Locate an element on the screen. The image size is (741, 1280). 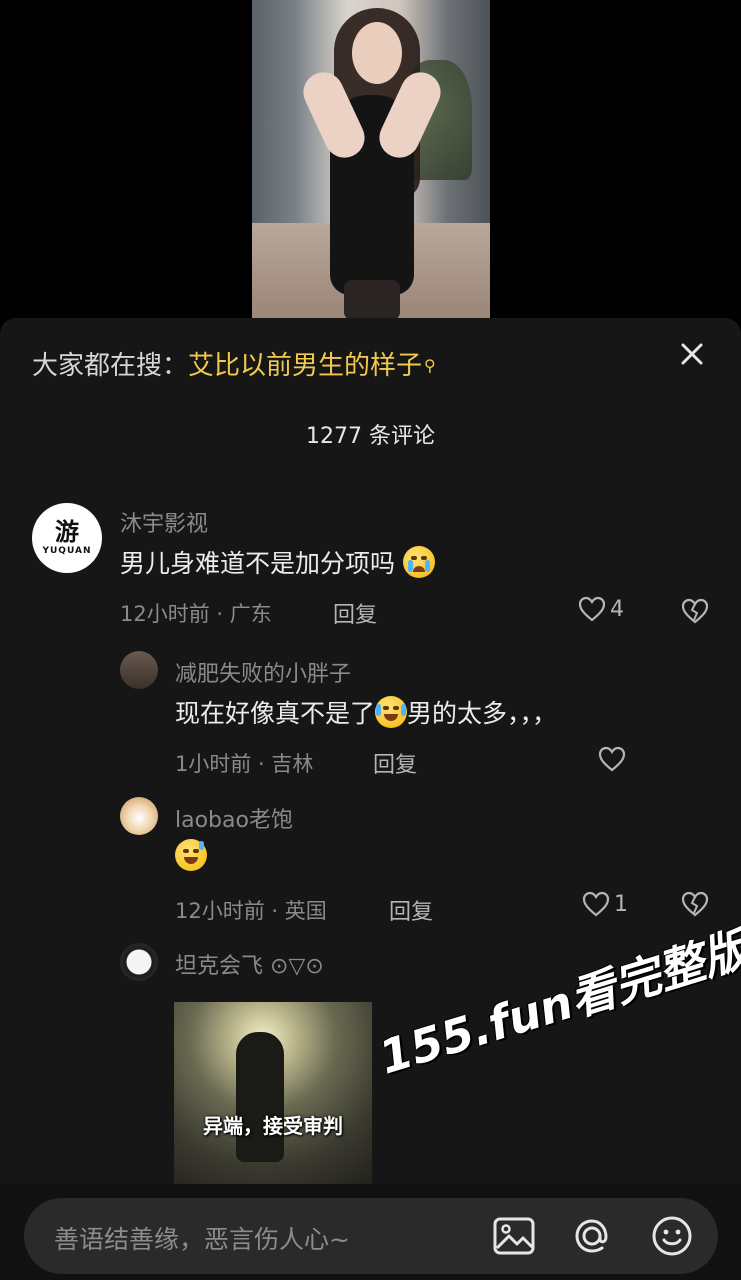
reply-text: 现在好像真不是了 男的太多，，， is located at coordinates (366, 712).